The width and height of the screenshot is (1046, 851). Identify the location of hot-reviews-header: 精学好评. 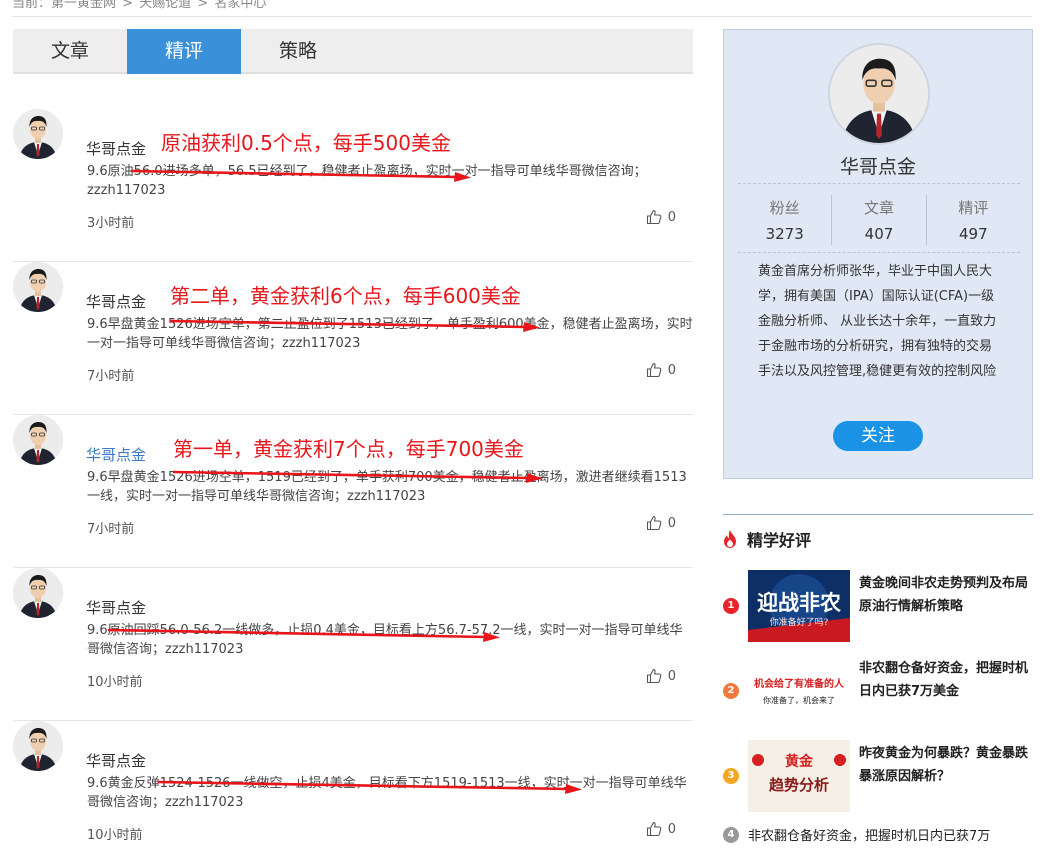
(767, 539).